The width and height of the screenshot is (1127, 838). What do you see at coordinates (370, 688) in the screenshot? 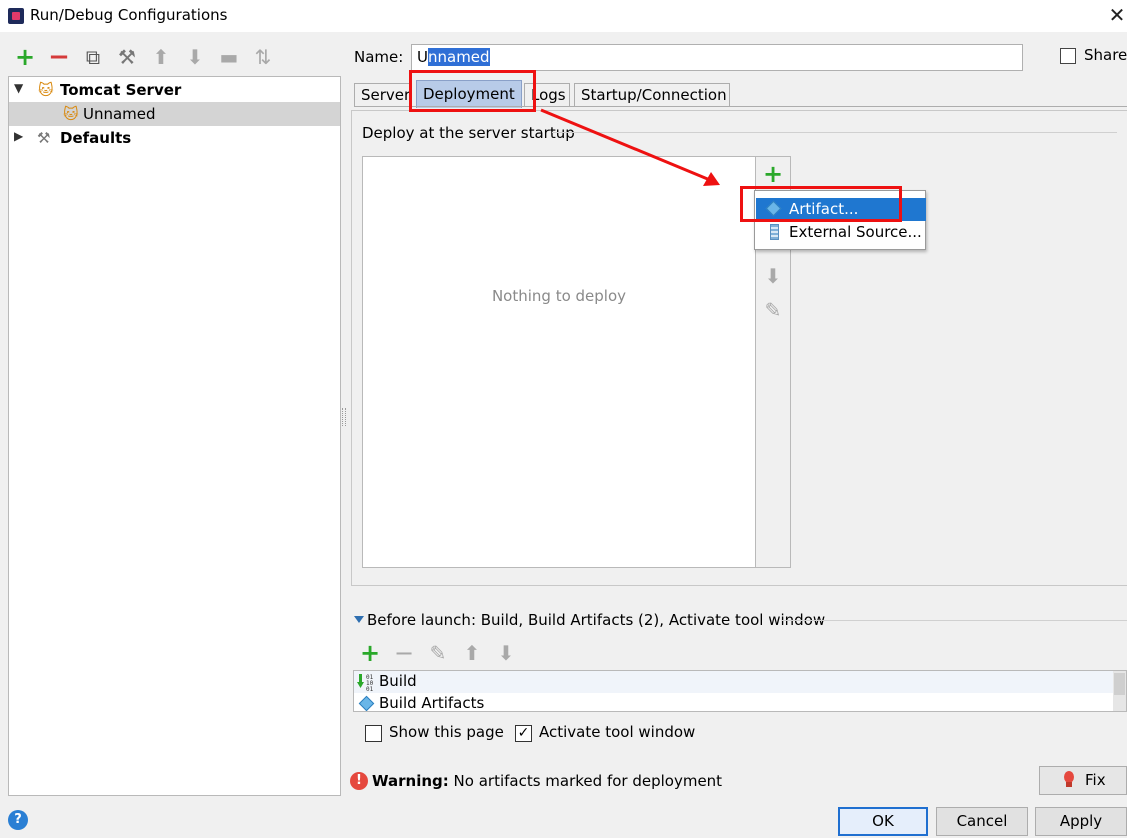
I see `svg-text: 01` at bounding box center [370, 688].